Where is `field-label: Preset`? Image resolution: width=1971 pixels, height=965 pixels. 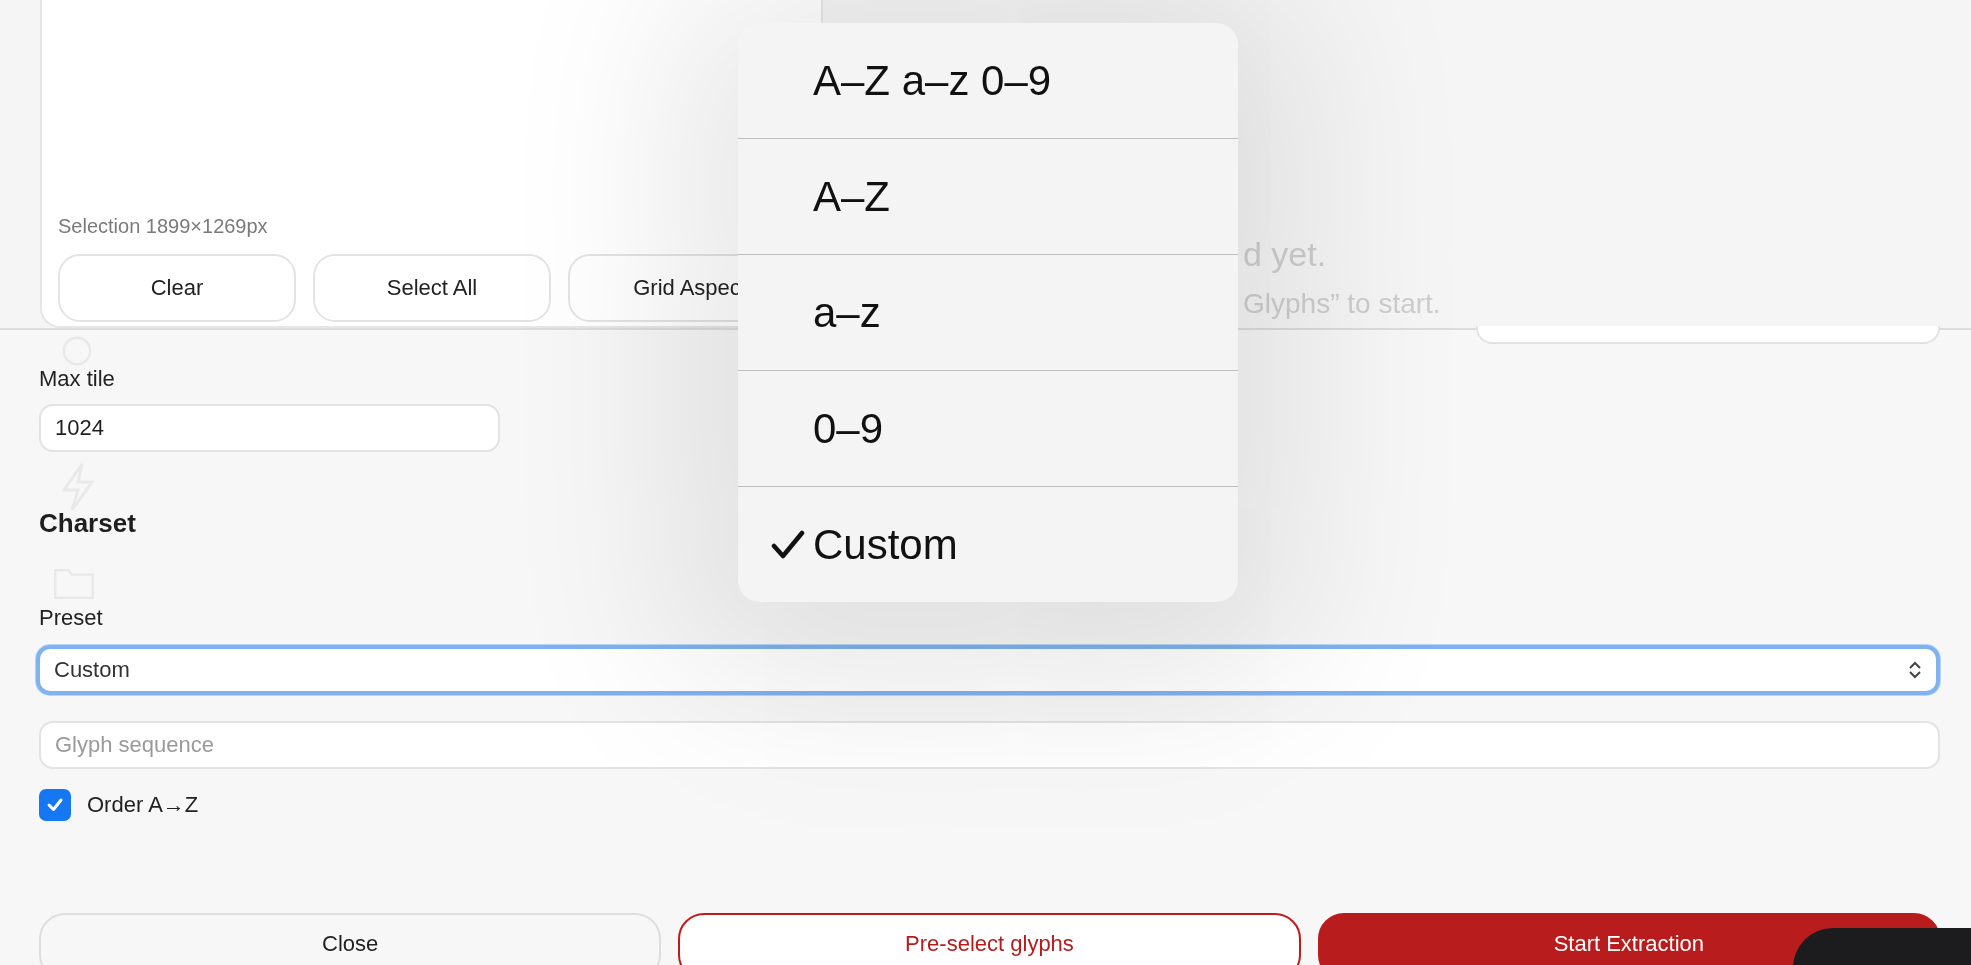 field-label: Preset is located at coordinates (71, 618).